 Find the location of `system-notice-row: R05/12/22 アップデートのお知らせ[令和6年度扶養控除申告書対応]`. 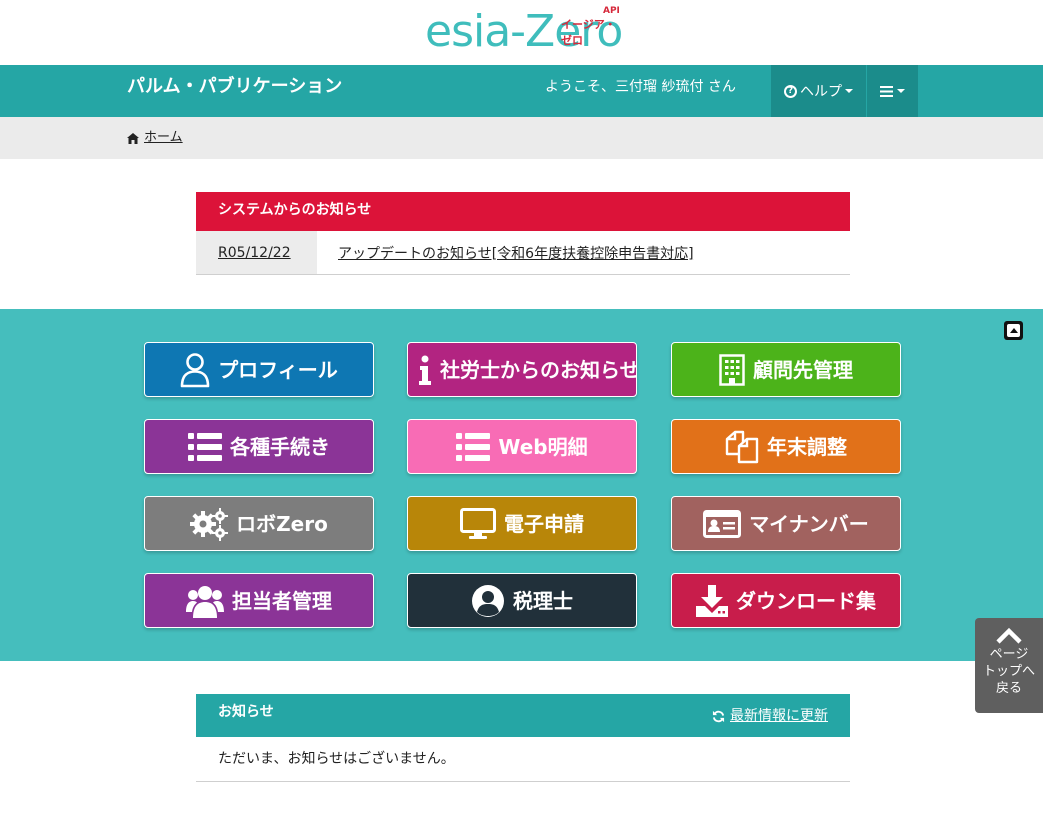

system-notice-row: R05/12/22 アップデートのお知らせ[令和6年度扶養控除申告書対応] is located at coordinates (523, 253).